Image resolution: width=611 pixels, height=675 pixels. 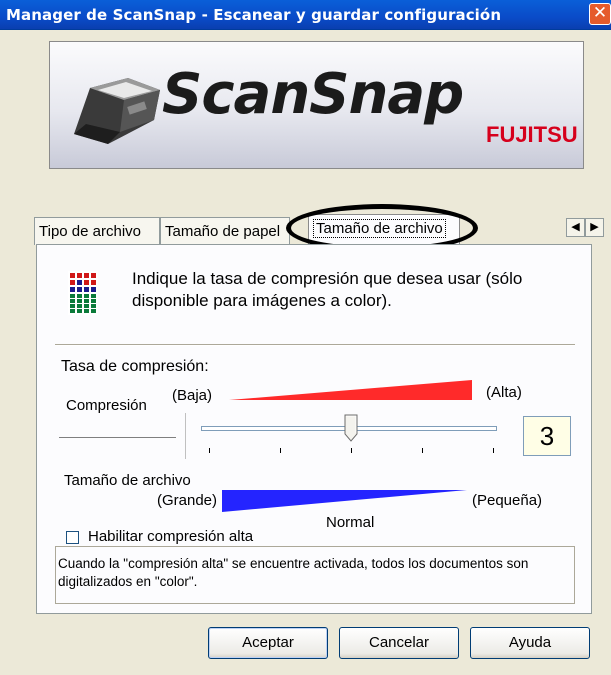 I want to click on product-logo: ScanSnap, so click(x=313, y=94).